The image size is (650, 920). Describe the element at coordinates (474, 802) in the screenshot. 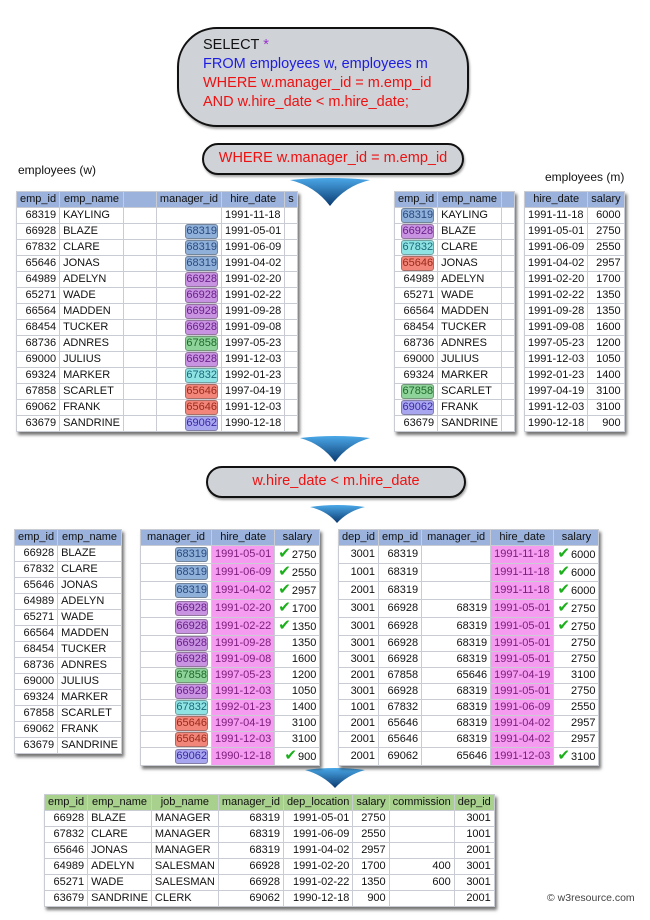

I see `column-header: dep_id` at that location.